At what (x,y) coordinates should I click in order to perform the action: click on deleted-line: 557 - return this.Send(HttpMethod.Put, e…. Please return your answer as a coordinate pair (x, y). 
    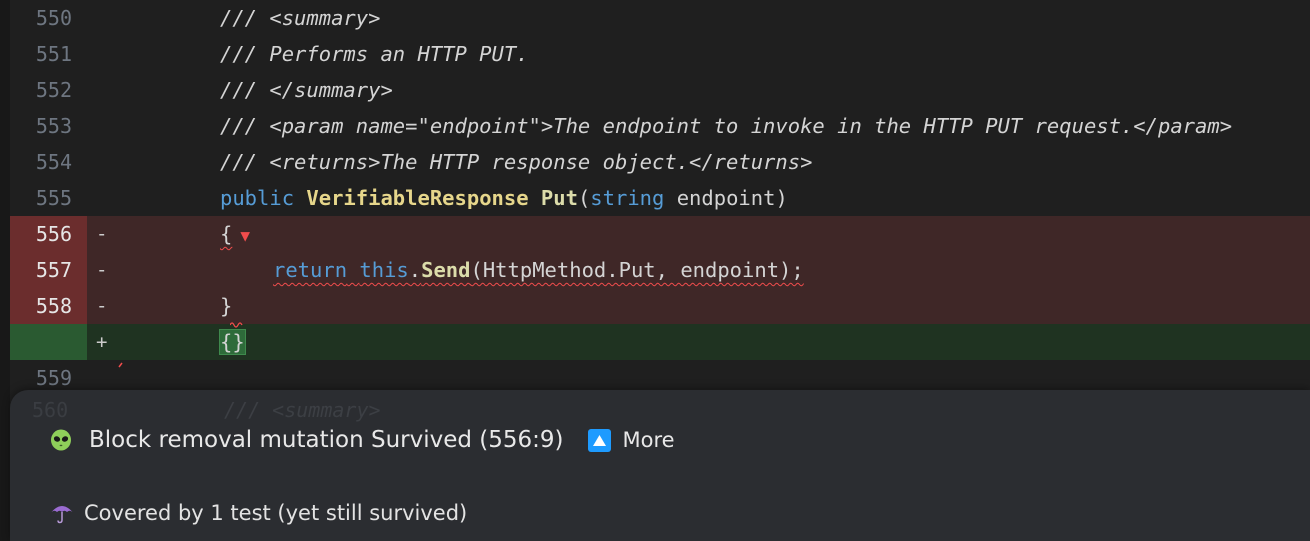
    Looking at the image, I should click on (660, 270).